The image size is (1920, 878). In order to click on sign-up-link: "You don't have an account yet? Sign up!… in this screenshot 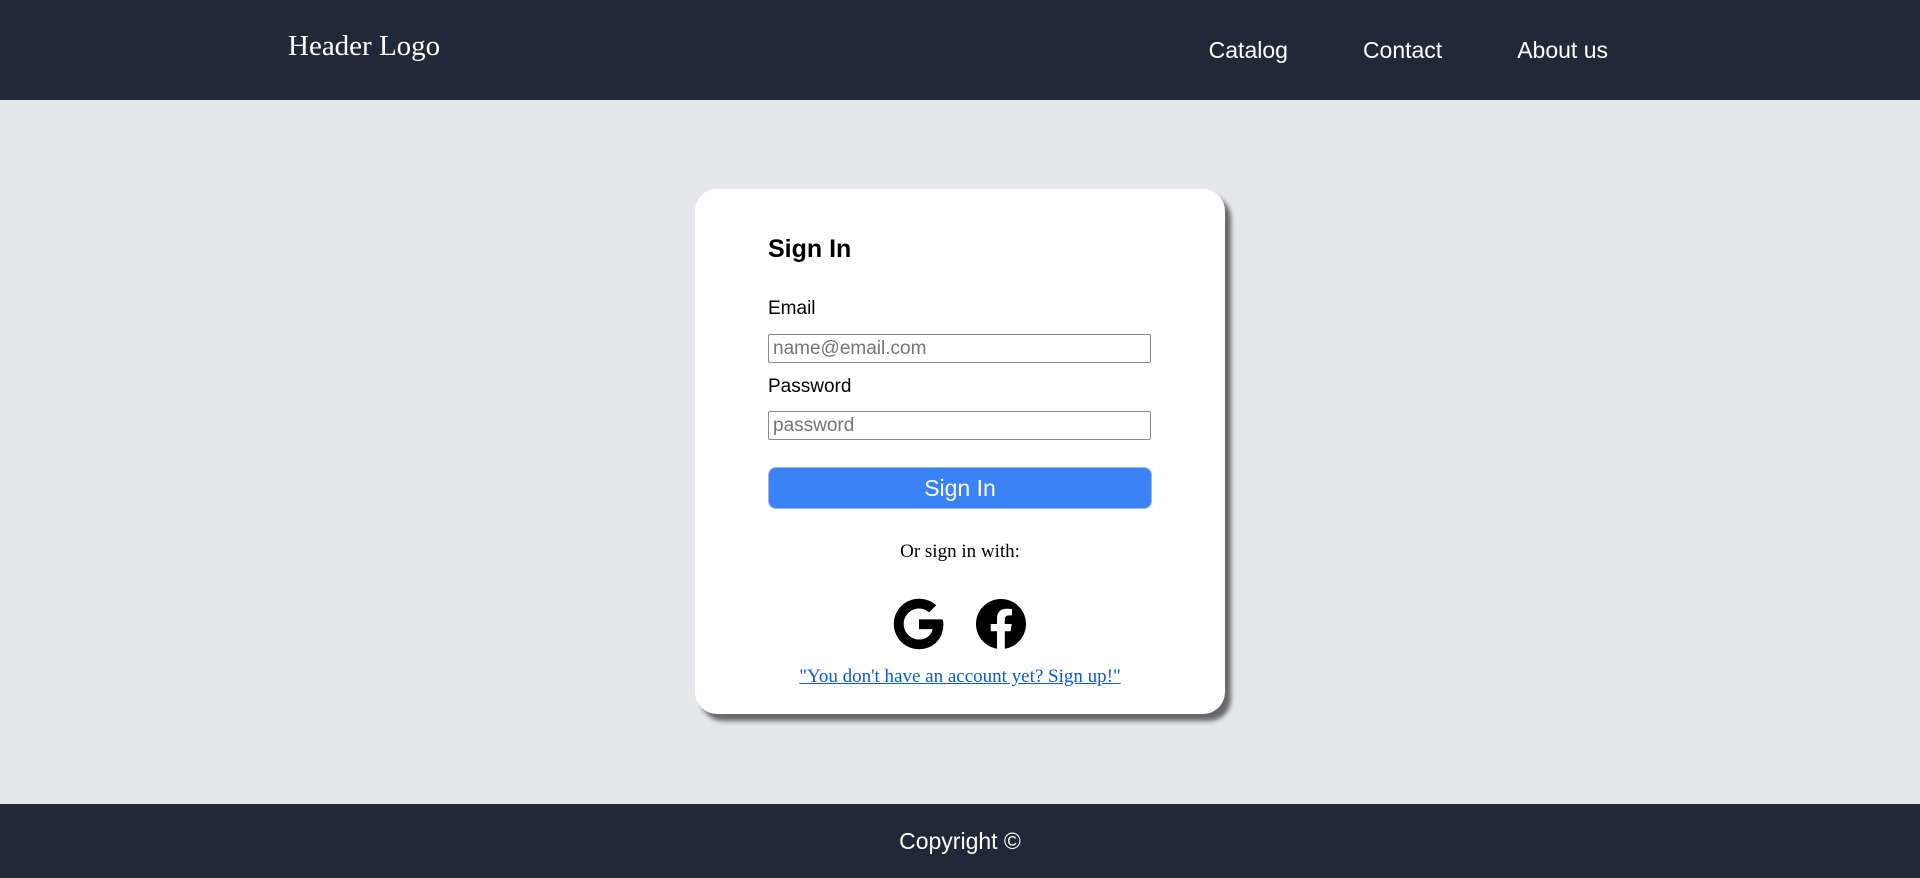, I will do `click(959, 676)`.